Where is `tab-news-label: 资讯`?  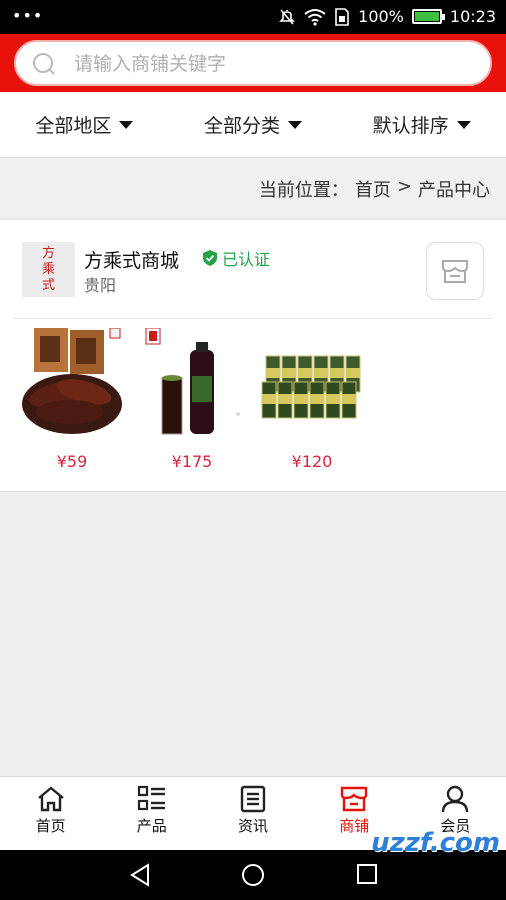 tab-news-label: 资讯 is located at coordinates (253, 826).